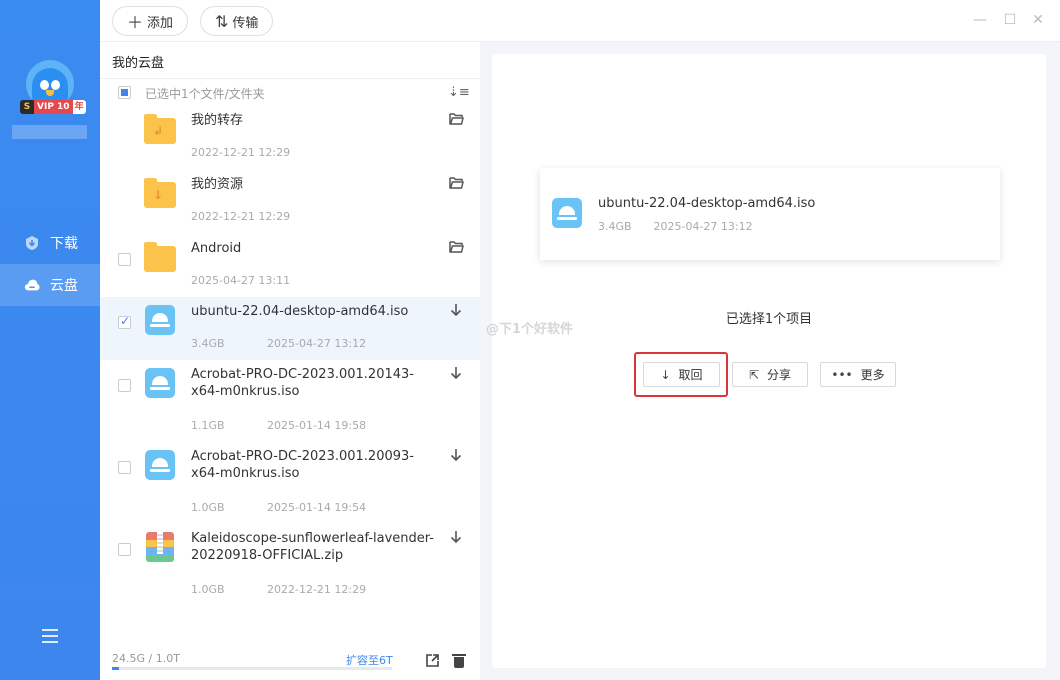  I want to click on file-meta: 2025-04-27 13:11, so click(240, 280).